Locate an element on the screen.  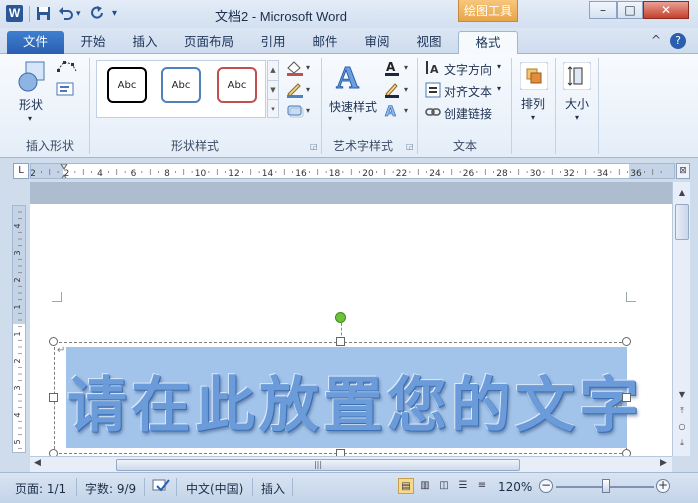
edit-shape-icon is located at coordinates (67, 68).